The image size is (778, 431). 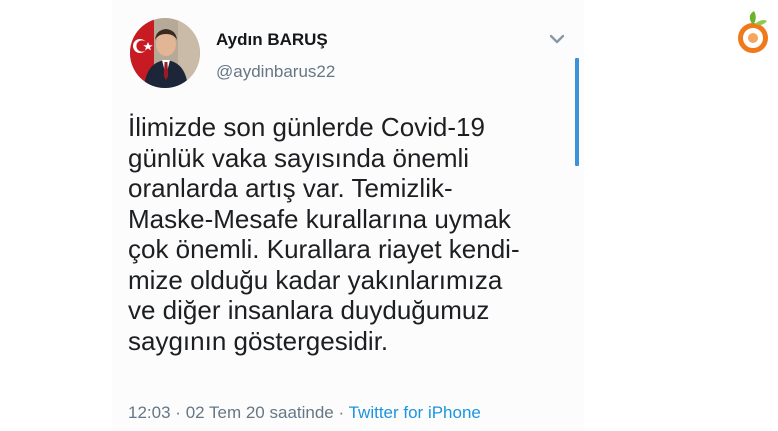 What do you see at coordinates (324, 249) in the screenshot?
I see `tweet-text-line: çok önemli. Kurallara riayet kendi-` at bounding box center [324, 249].